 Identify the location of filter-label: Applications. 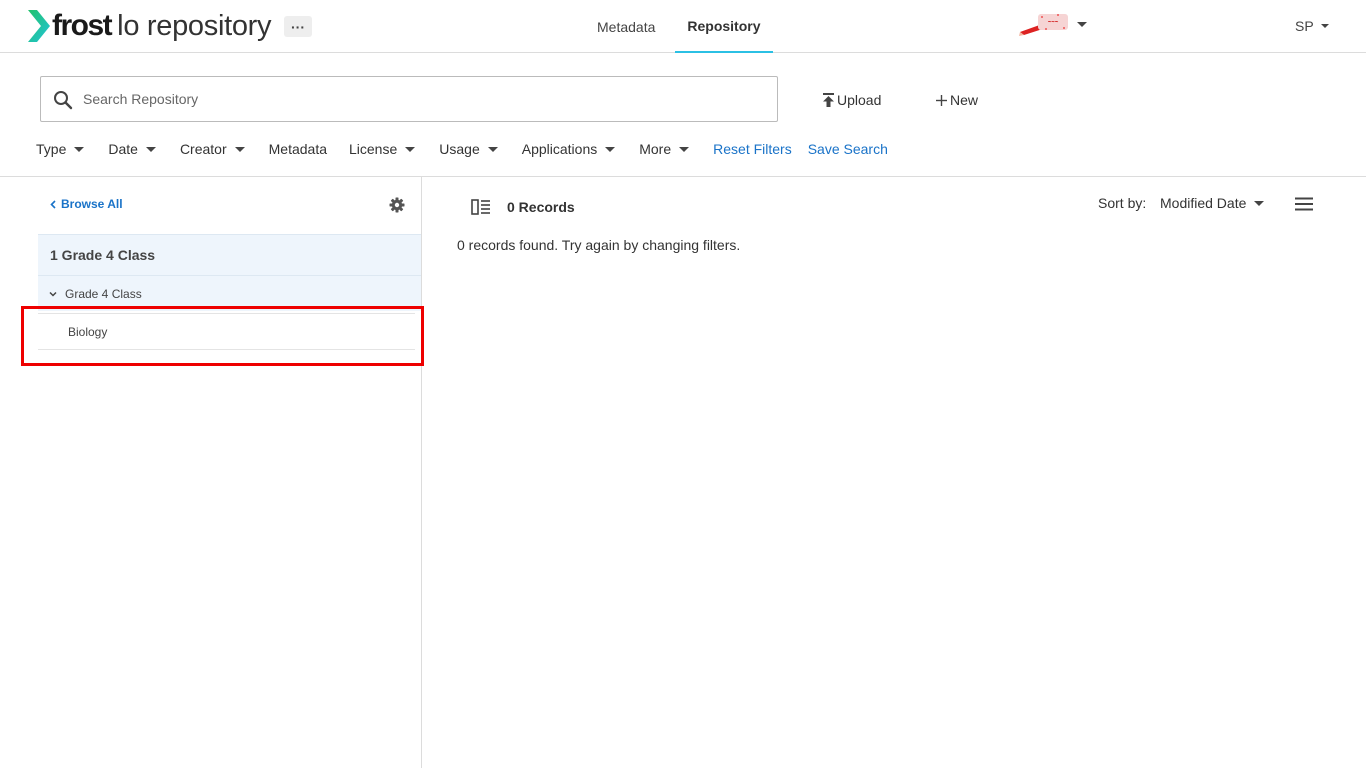
(559, 149).